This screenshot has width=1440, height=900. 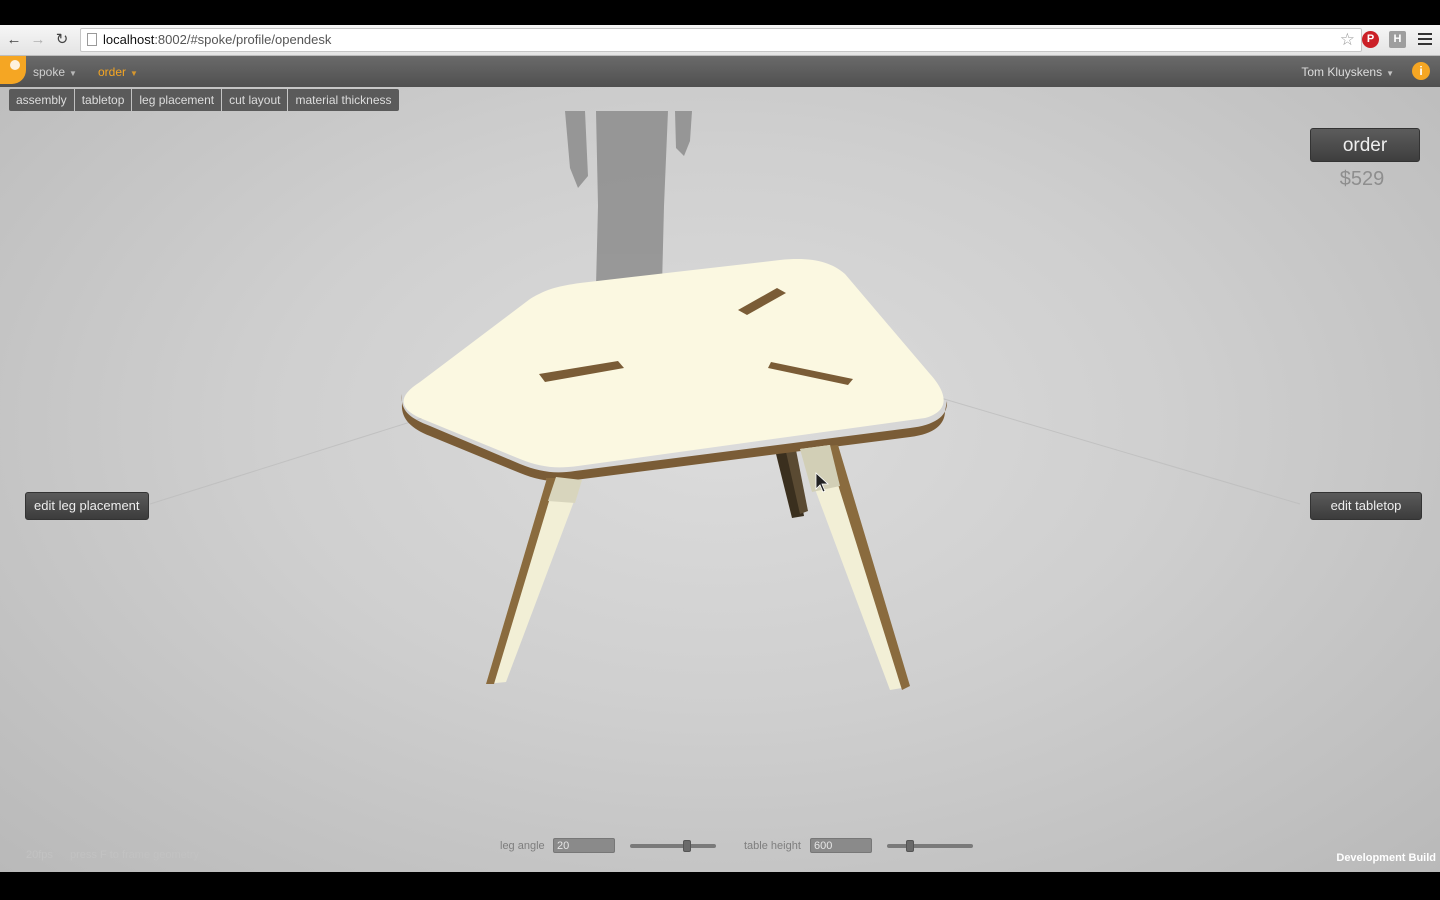 I want to click on development-build-label: Development Build, so click(x=1386, y=858).